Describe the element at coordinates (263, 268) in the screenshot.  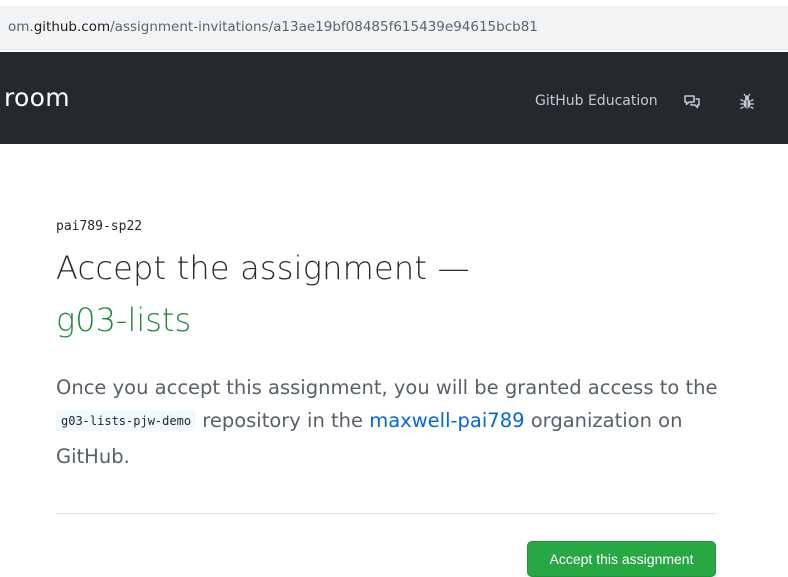
I see `page-title: Accept the assignment —` at that location.